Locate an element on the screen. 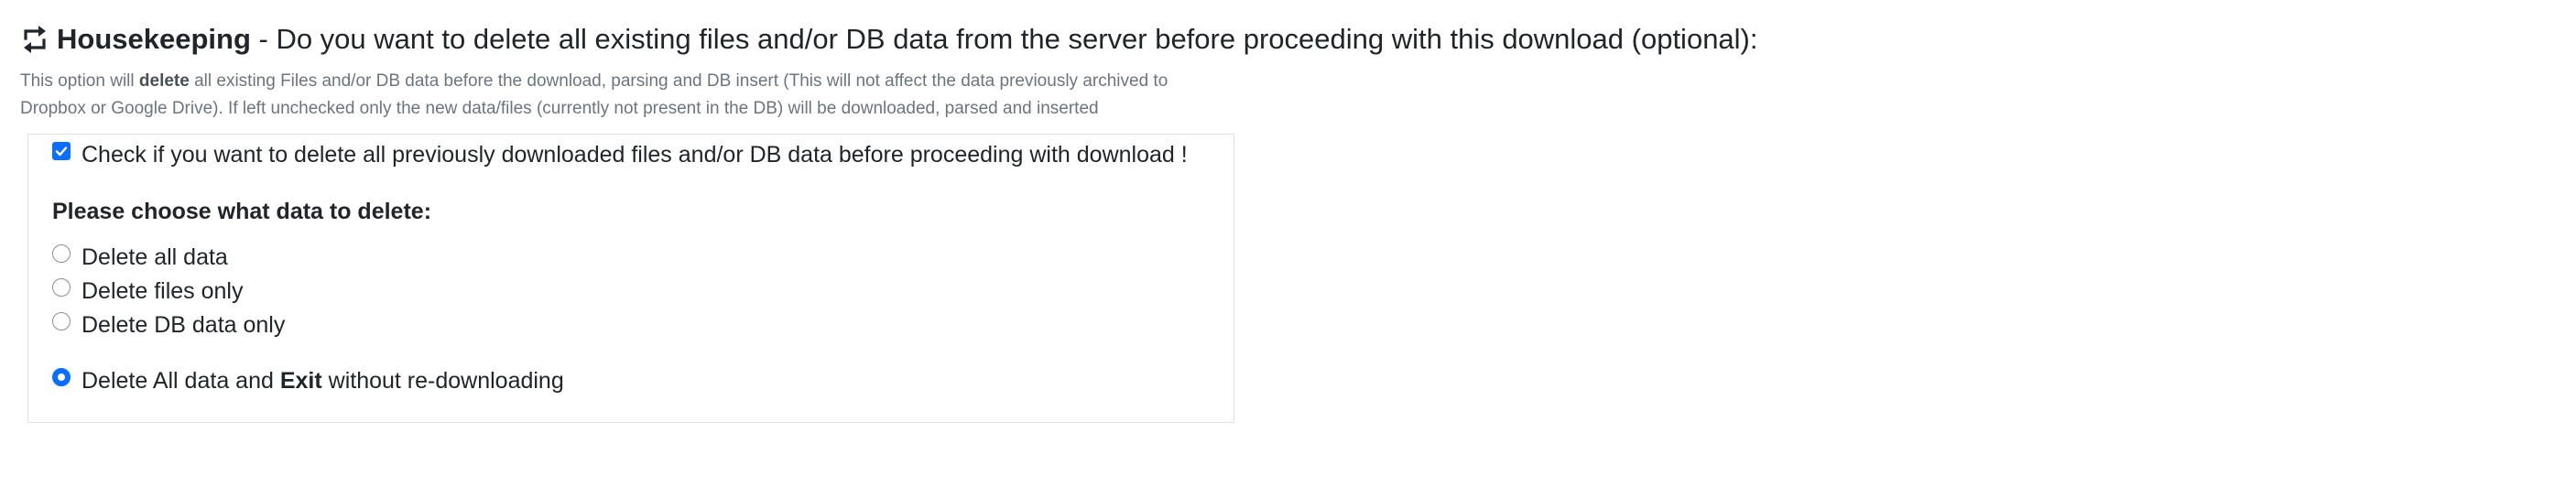 This screenshot has height=487, width=2576. confirm-delete-checkbox is located at coordinates (61, 151).